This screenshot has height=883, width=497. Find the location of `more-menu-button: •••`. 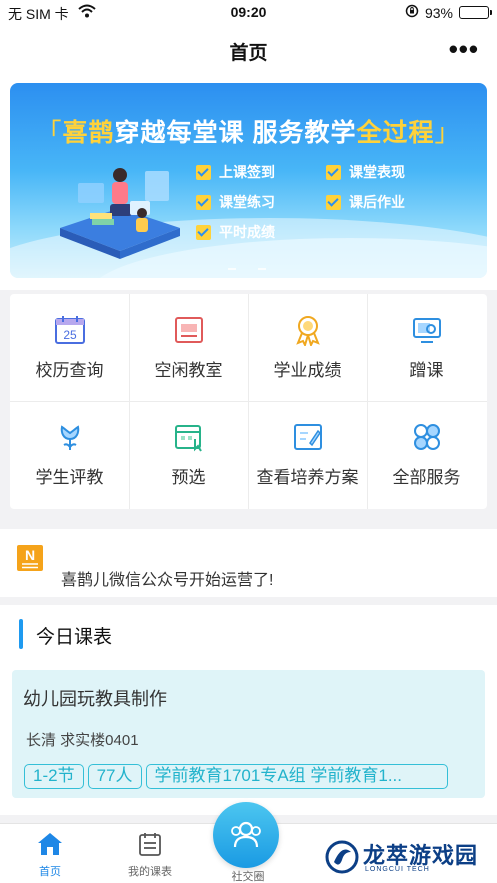

more-menu-button: ••• is located at coordinates (464, 49).